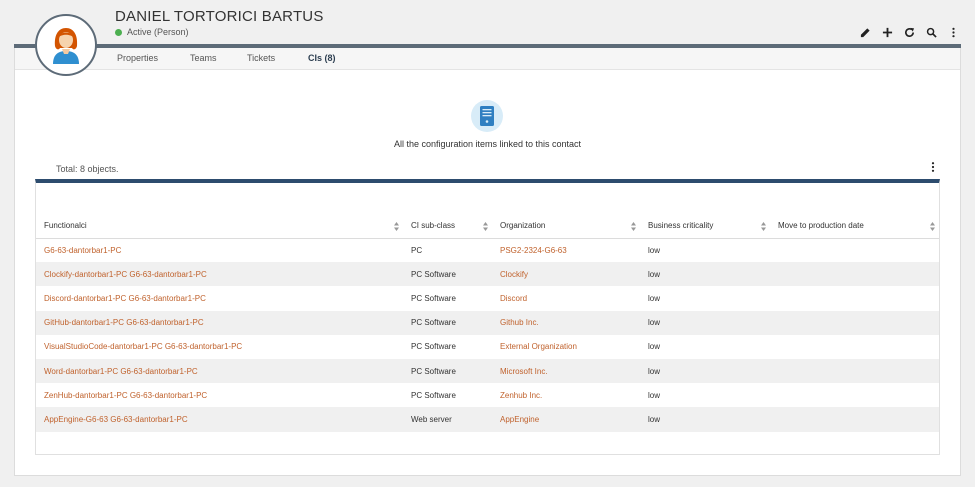 This screenshot has height=487, width=975. What do you see at coordinates (137, 58) in the screenshot?
I see `tab-properties: Properties` at bounding box center [137, 58].